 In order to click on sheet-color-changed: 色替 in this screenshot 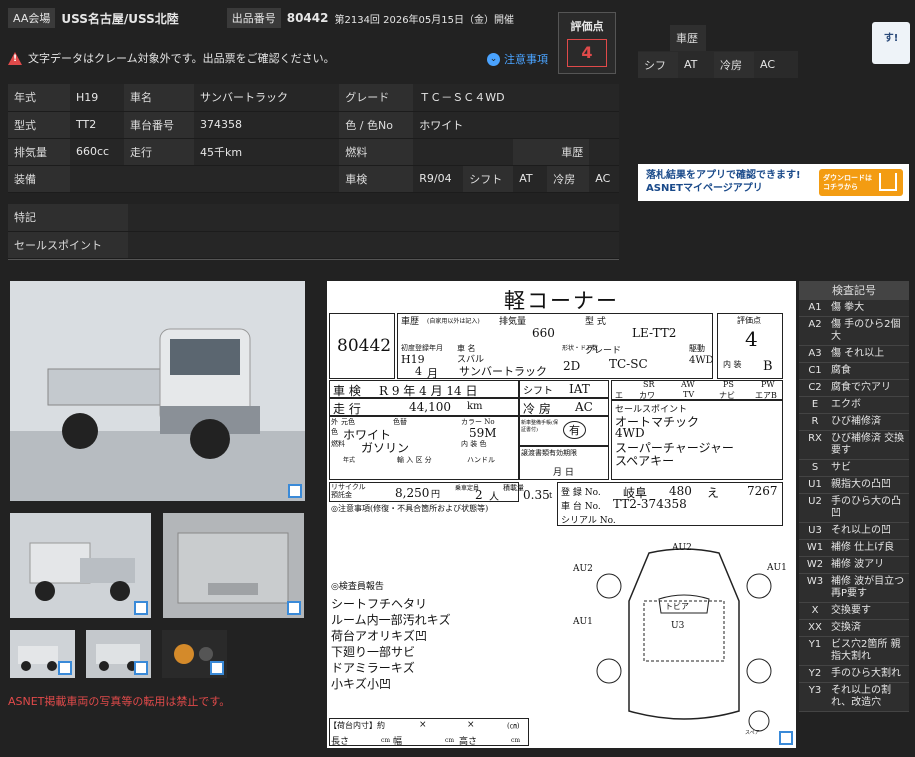, I will do `click(400, 422)`.